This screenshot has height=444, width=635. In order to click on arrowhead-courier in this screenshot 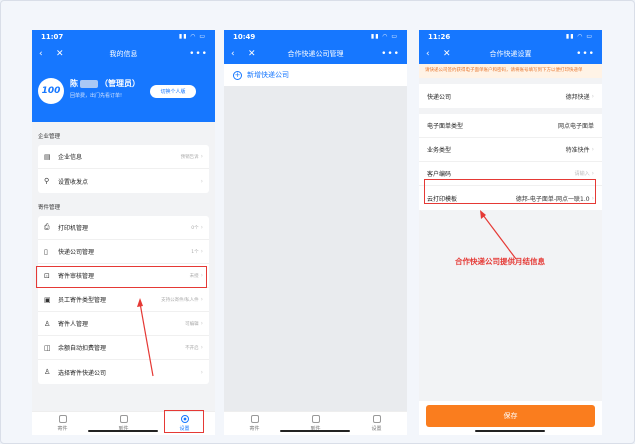, I will do `click(140, 302)`.